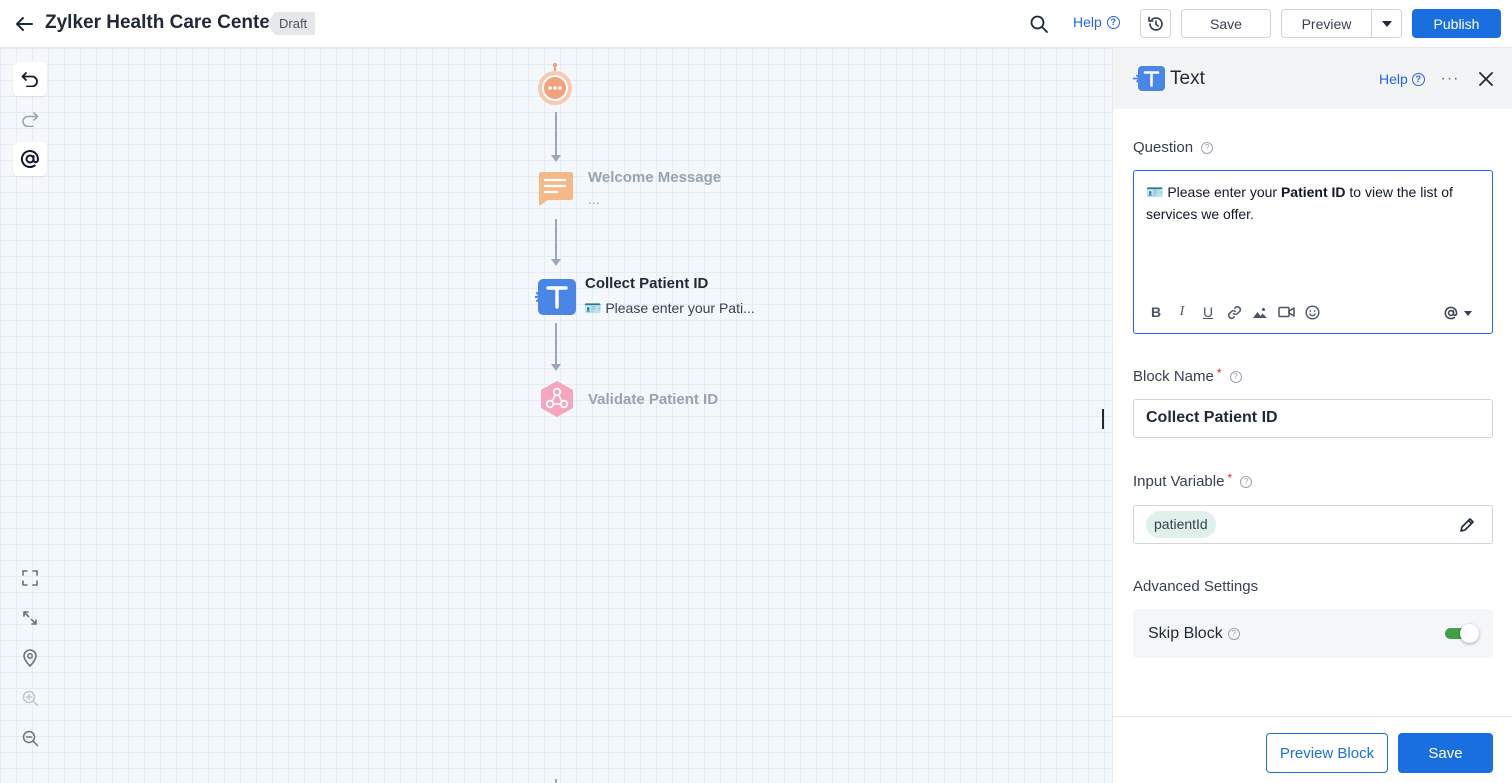 Image resolution: width=1512 pixels, height=783 pixels. What do you see at coordinates (1467, 525) in the screenshot?
I see `pencil-icon` at bounding box center [1467, 525].